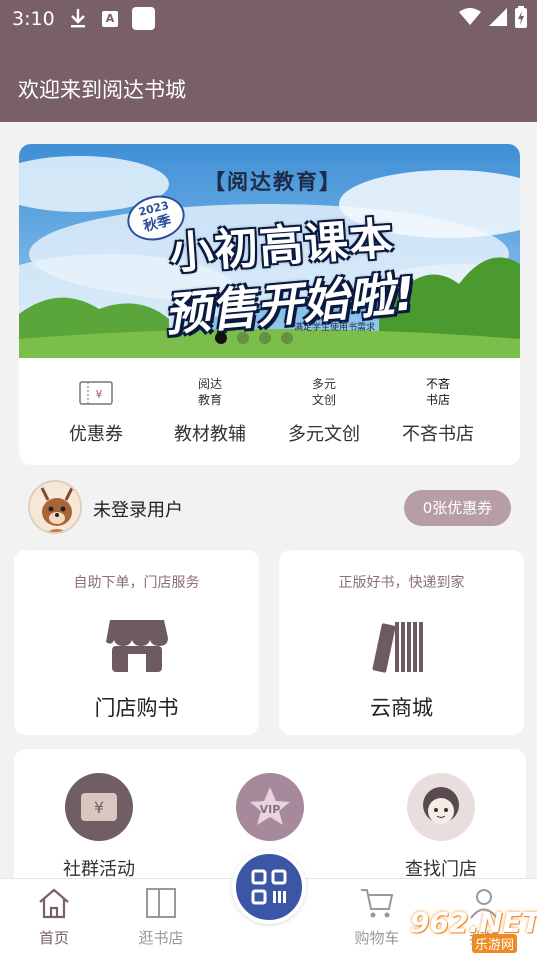 The width and height of the screenshot is (537, 956). What do you see at coordinates (210, 384) in the screenshot?
I see `svg-text: 阅达` at bounding box center [210, 384].